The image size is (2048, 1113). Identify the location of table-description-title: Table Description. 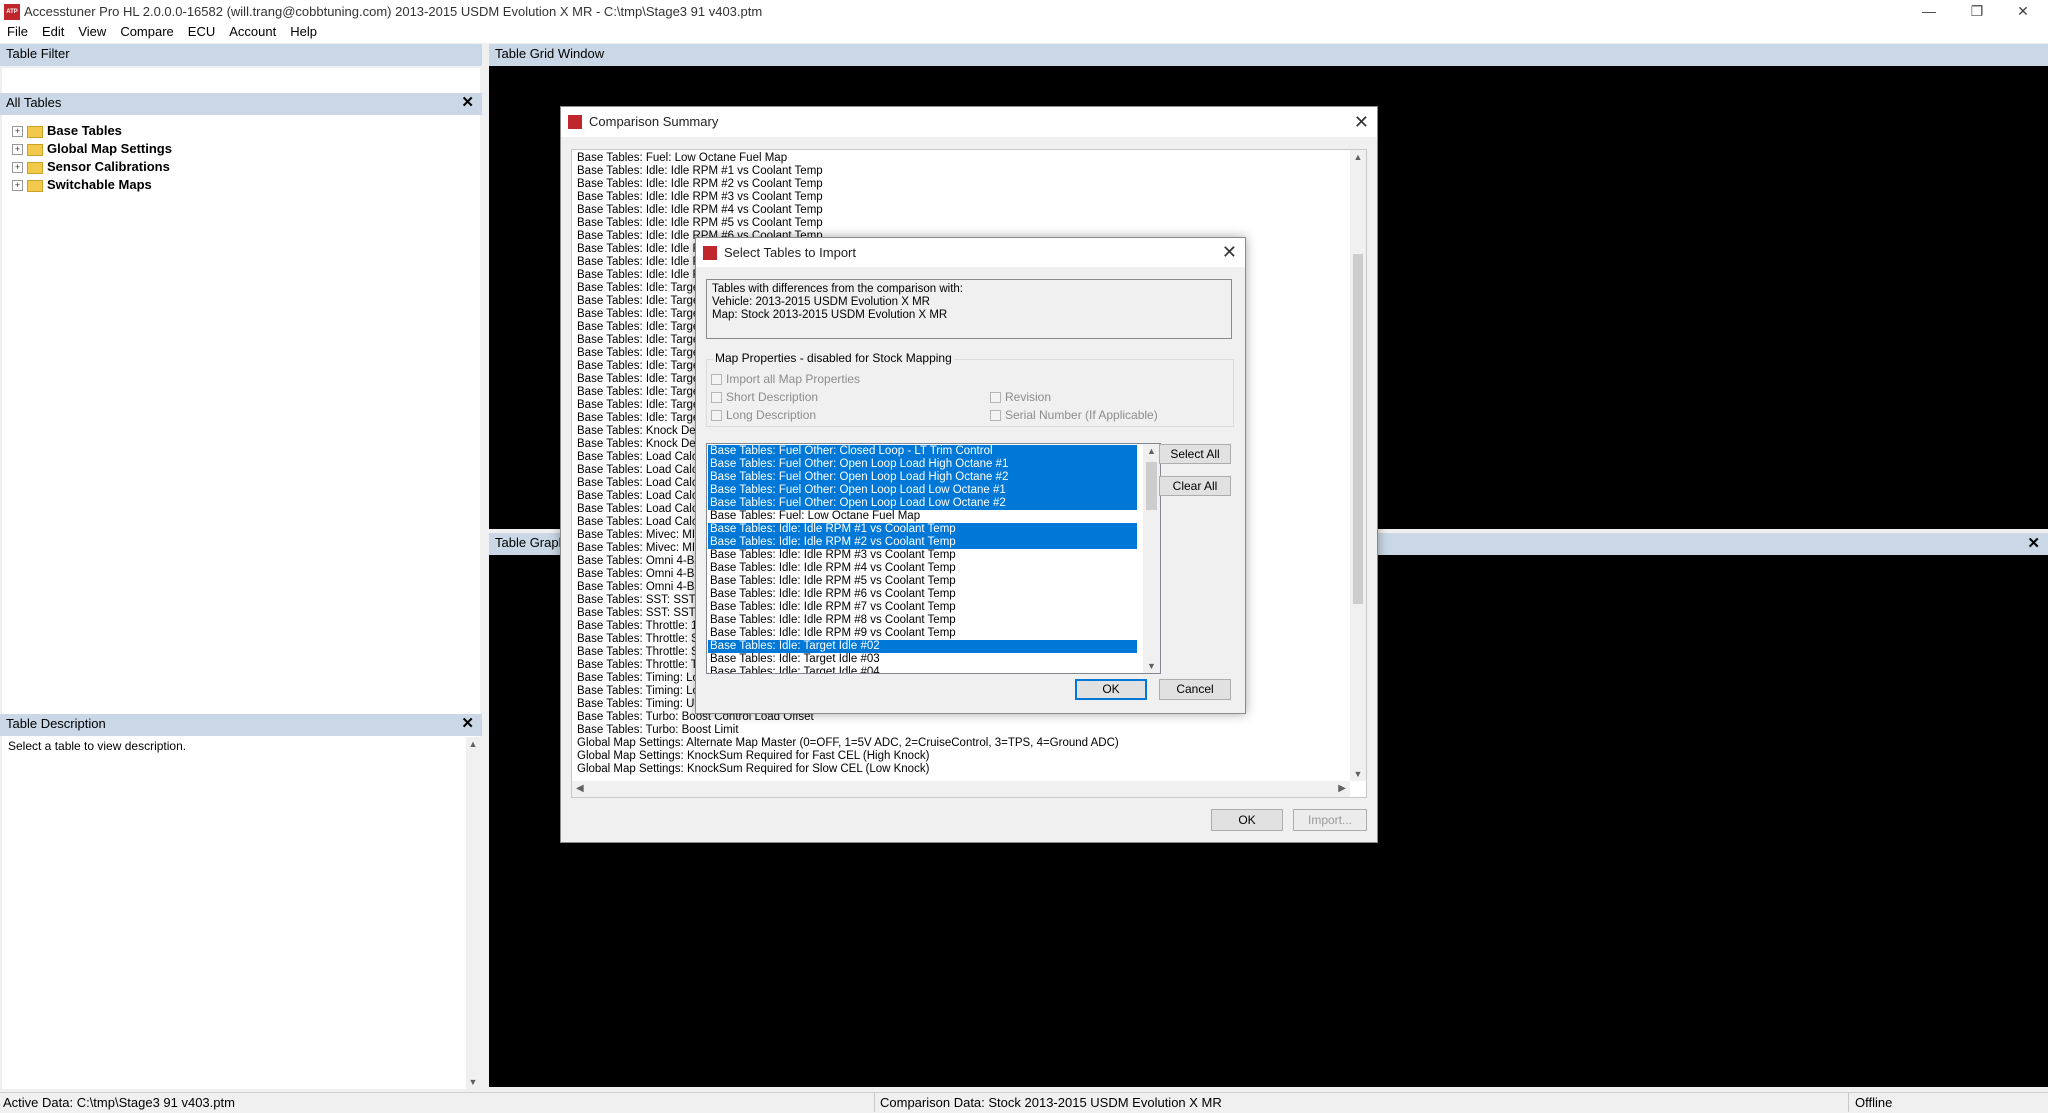
(56, 723).